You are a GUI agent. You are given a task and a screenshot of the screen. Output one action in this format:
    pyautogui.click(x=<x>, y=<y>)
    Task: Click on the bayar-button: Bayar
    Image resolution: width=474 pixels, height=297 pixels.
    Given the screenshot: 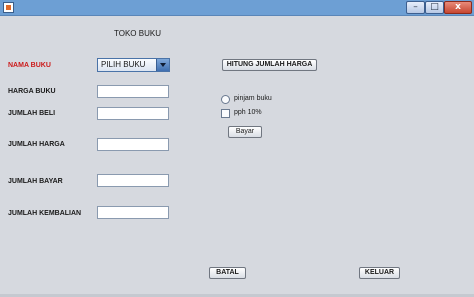 What is the action you would take?
    pyautogui.click(x=245, y=132)
    